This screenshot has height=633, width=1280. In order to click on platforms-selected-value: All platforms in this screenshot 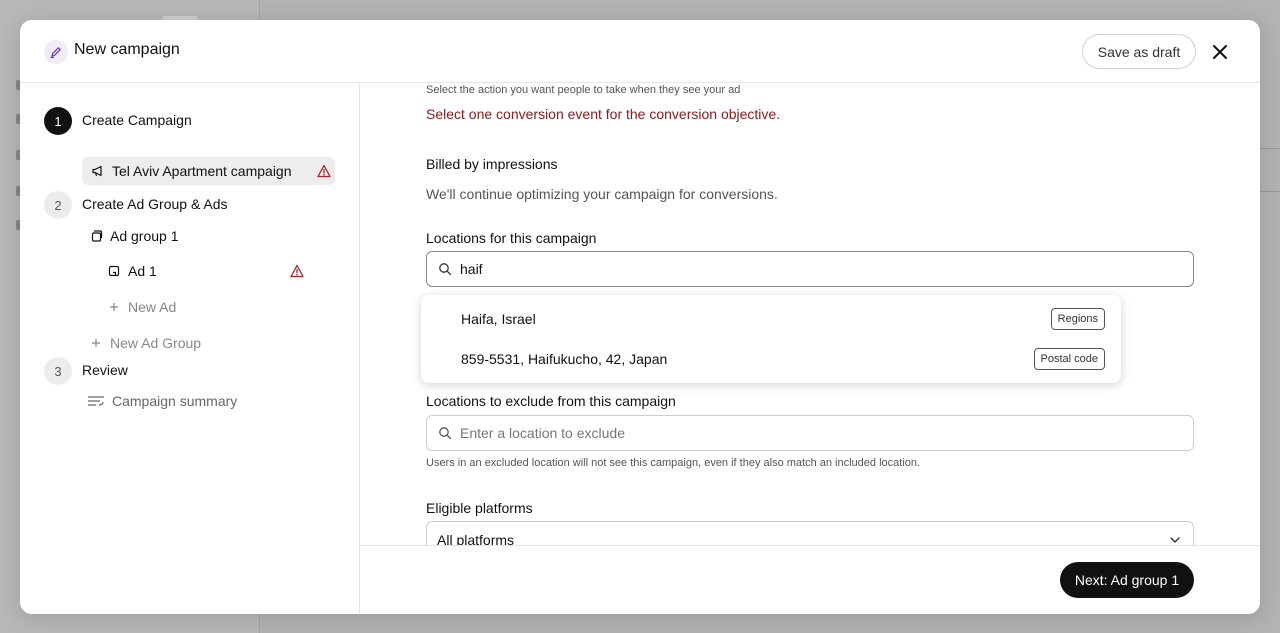, I will do `click(476, 538)`.